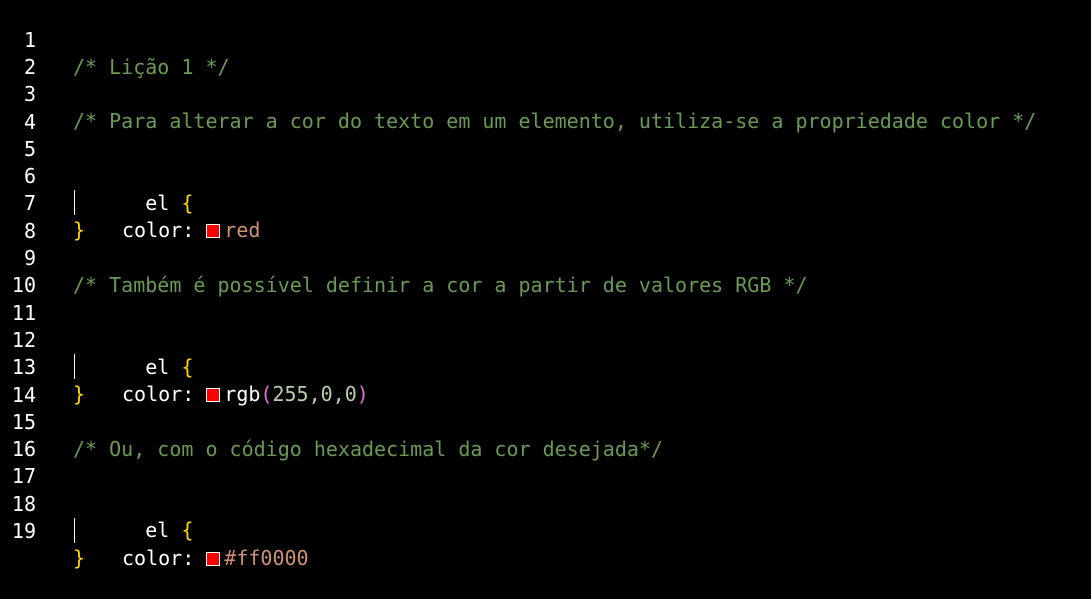  I want to click on css-function: rgb, so click(242, 394).